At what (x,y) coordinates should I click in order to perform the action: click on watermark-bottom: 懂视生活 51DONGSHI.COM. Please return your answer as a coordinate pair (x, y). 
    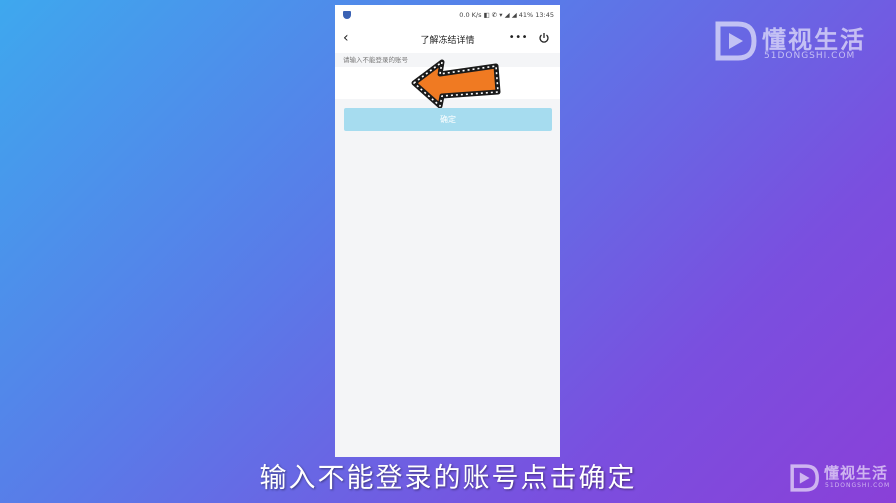
    Looking at the image, I should click on (840, 480).